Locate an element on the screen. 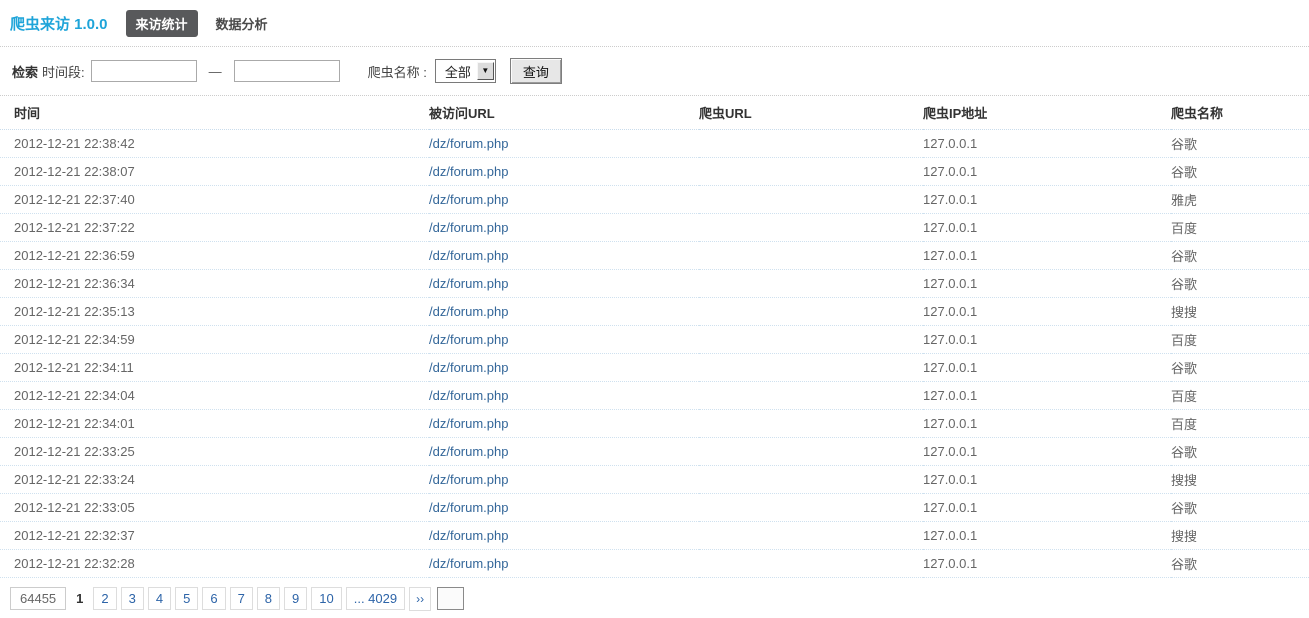 This screenshot has width=1309, height=618. row-time: 2012-12-21 22:36:59 is located at coordinates (214, 255).